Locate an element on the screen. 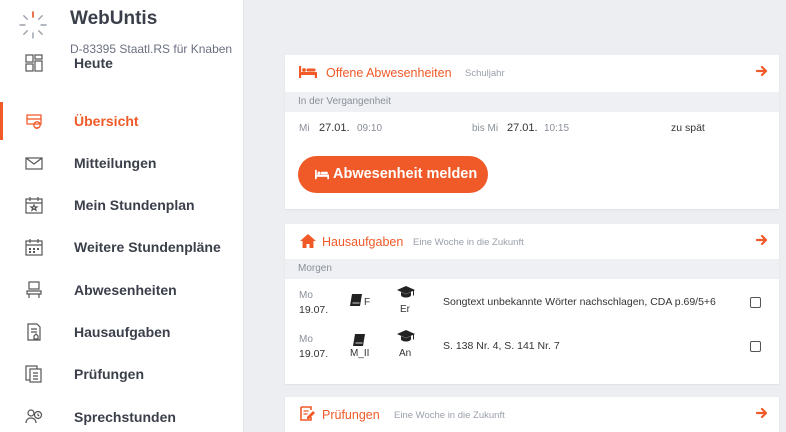 Image resolution: width=786 pixels, height=432 pixels. sidebar-item-pruefungen: Prüfungen is located at coordinates (121, 374).